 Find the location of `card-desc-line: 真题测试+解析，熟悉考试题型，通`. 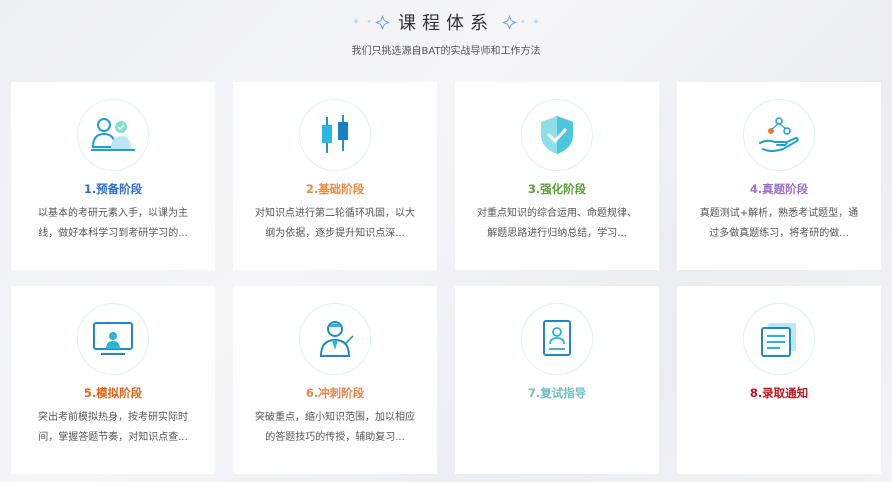

card-desc-line: 真题测试+解析，熟悉考试题型，通 is located at coordinates (779, 213).